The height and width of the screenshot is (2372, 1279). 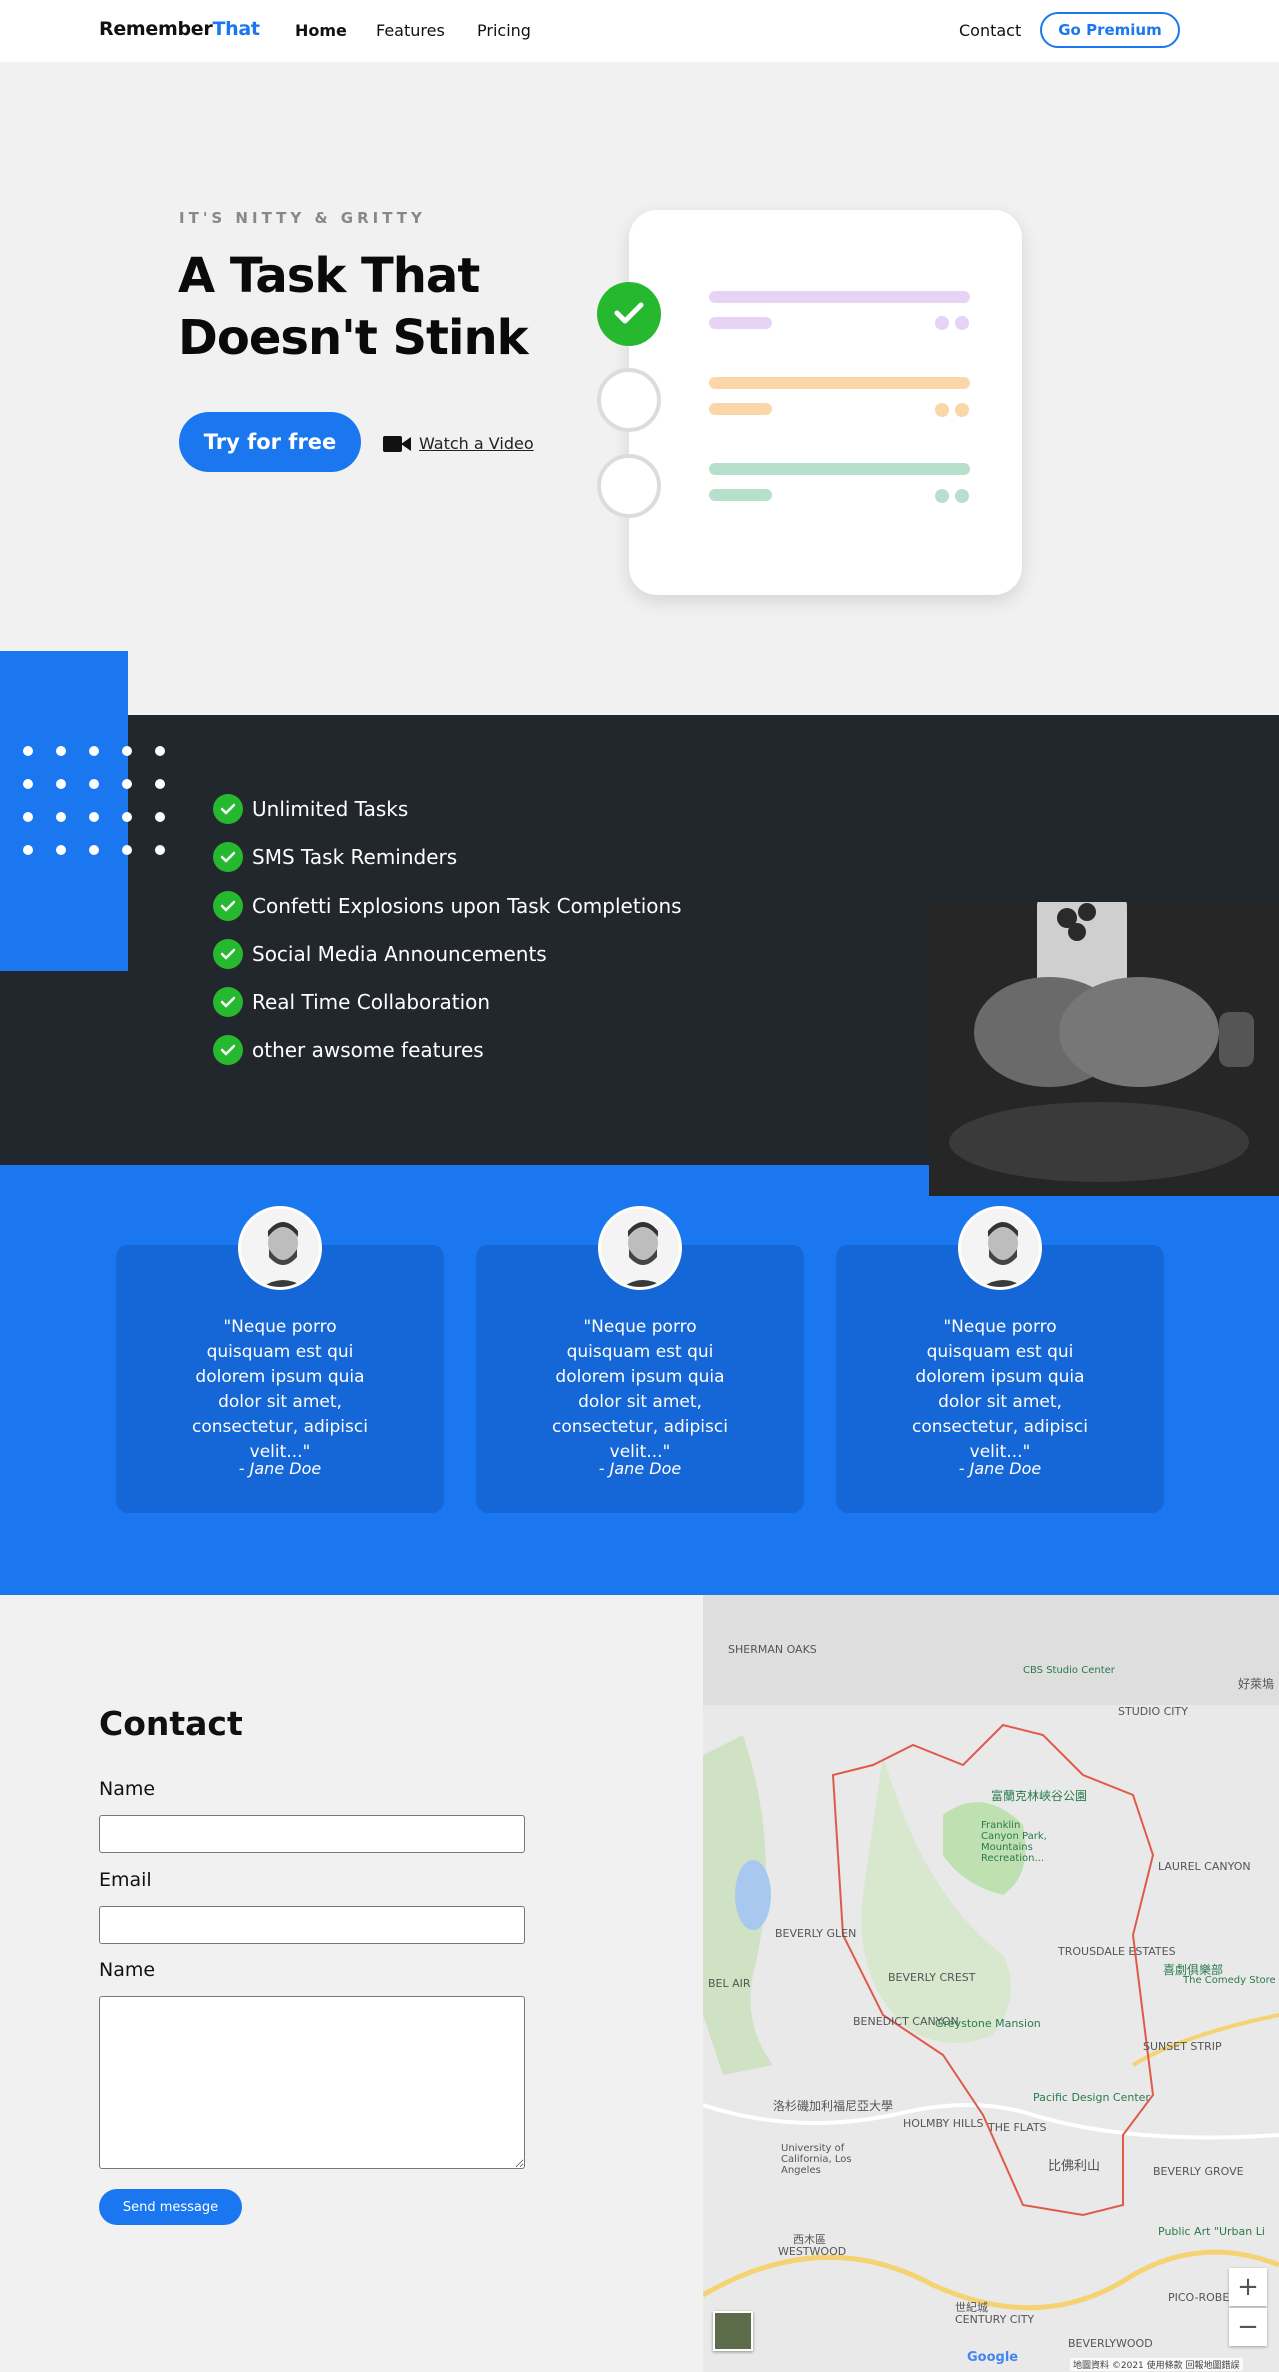 What do you see at coordinates (371, 1002) in the screenshot?
I see `feature-label: Real Time Collaboration` at bounding box center [371, 1002].